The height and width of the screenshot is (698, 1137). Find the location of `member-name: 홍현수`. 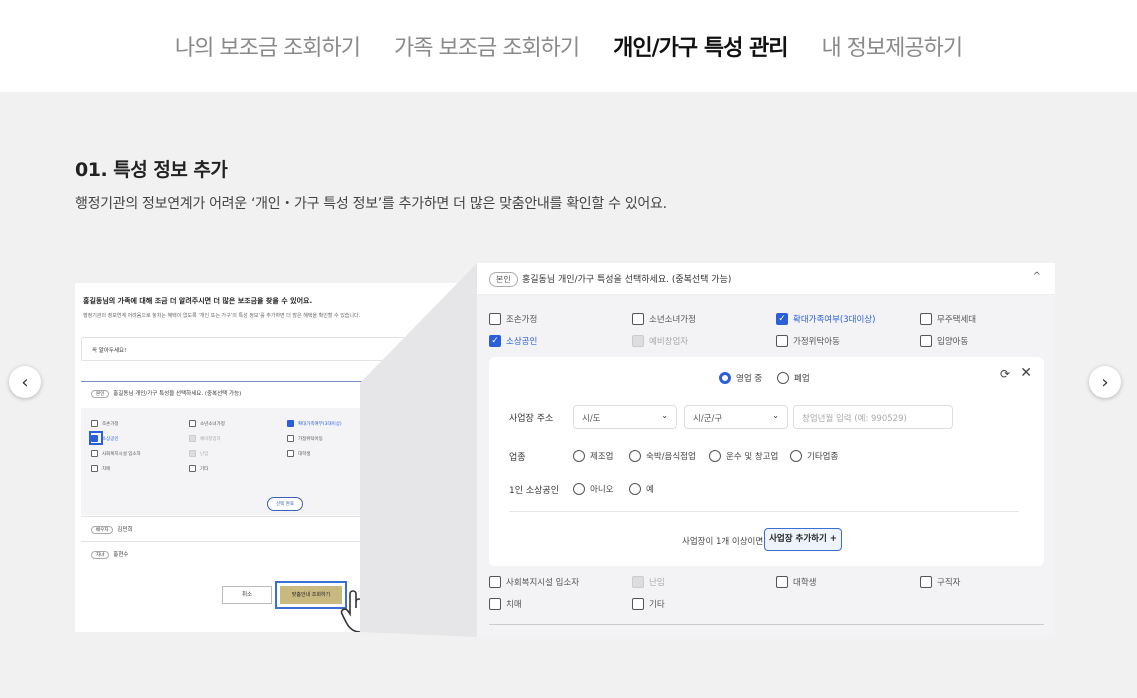

member-name: 홍현수 is located at coordinates (121, 555).